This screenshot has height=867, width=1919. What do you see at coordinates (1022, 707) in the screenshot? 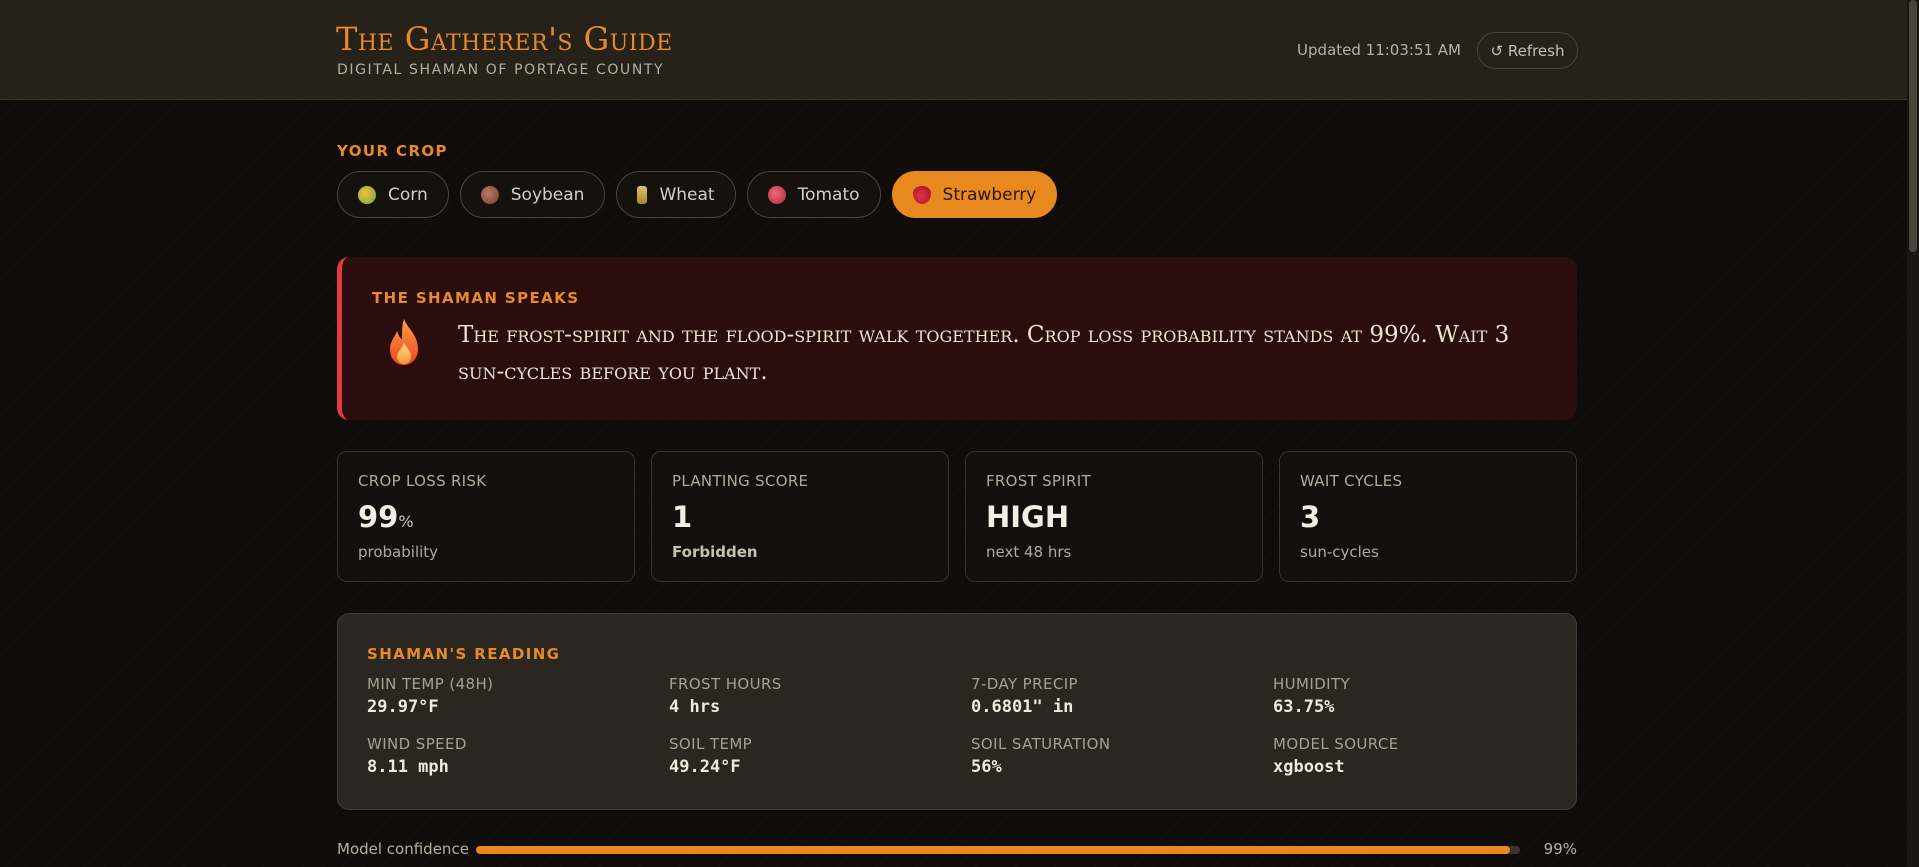
I see `reading-item-value: 0.6801" in` at bounding box center [1022, 707].